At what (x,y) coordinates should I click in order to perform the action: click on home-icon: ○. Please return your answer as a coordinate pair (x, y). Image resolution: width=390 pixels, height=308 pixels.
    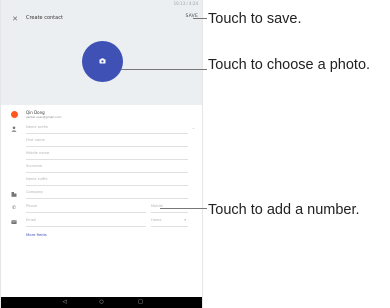
    Looking at the image, I should click on (101, 302).